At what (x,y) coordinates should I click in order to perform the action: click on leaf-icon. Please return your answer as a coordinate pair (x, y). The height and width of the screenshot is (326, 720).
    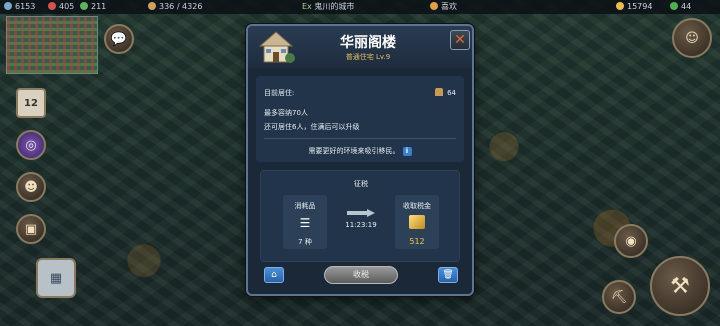
    Looking at the image, I should click on (84, 6).